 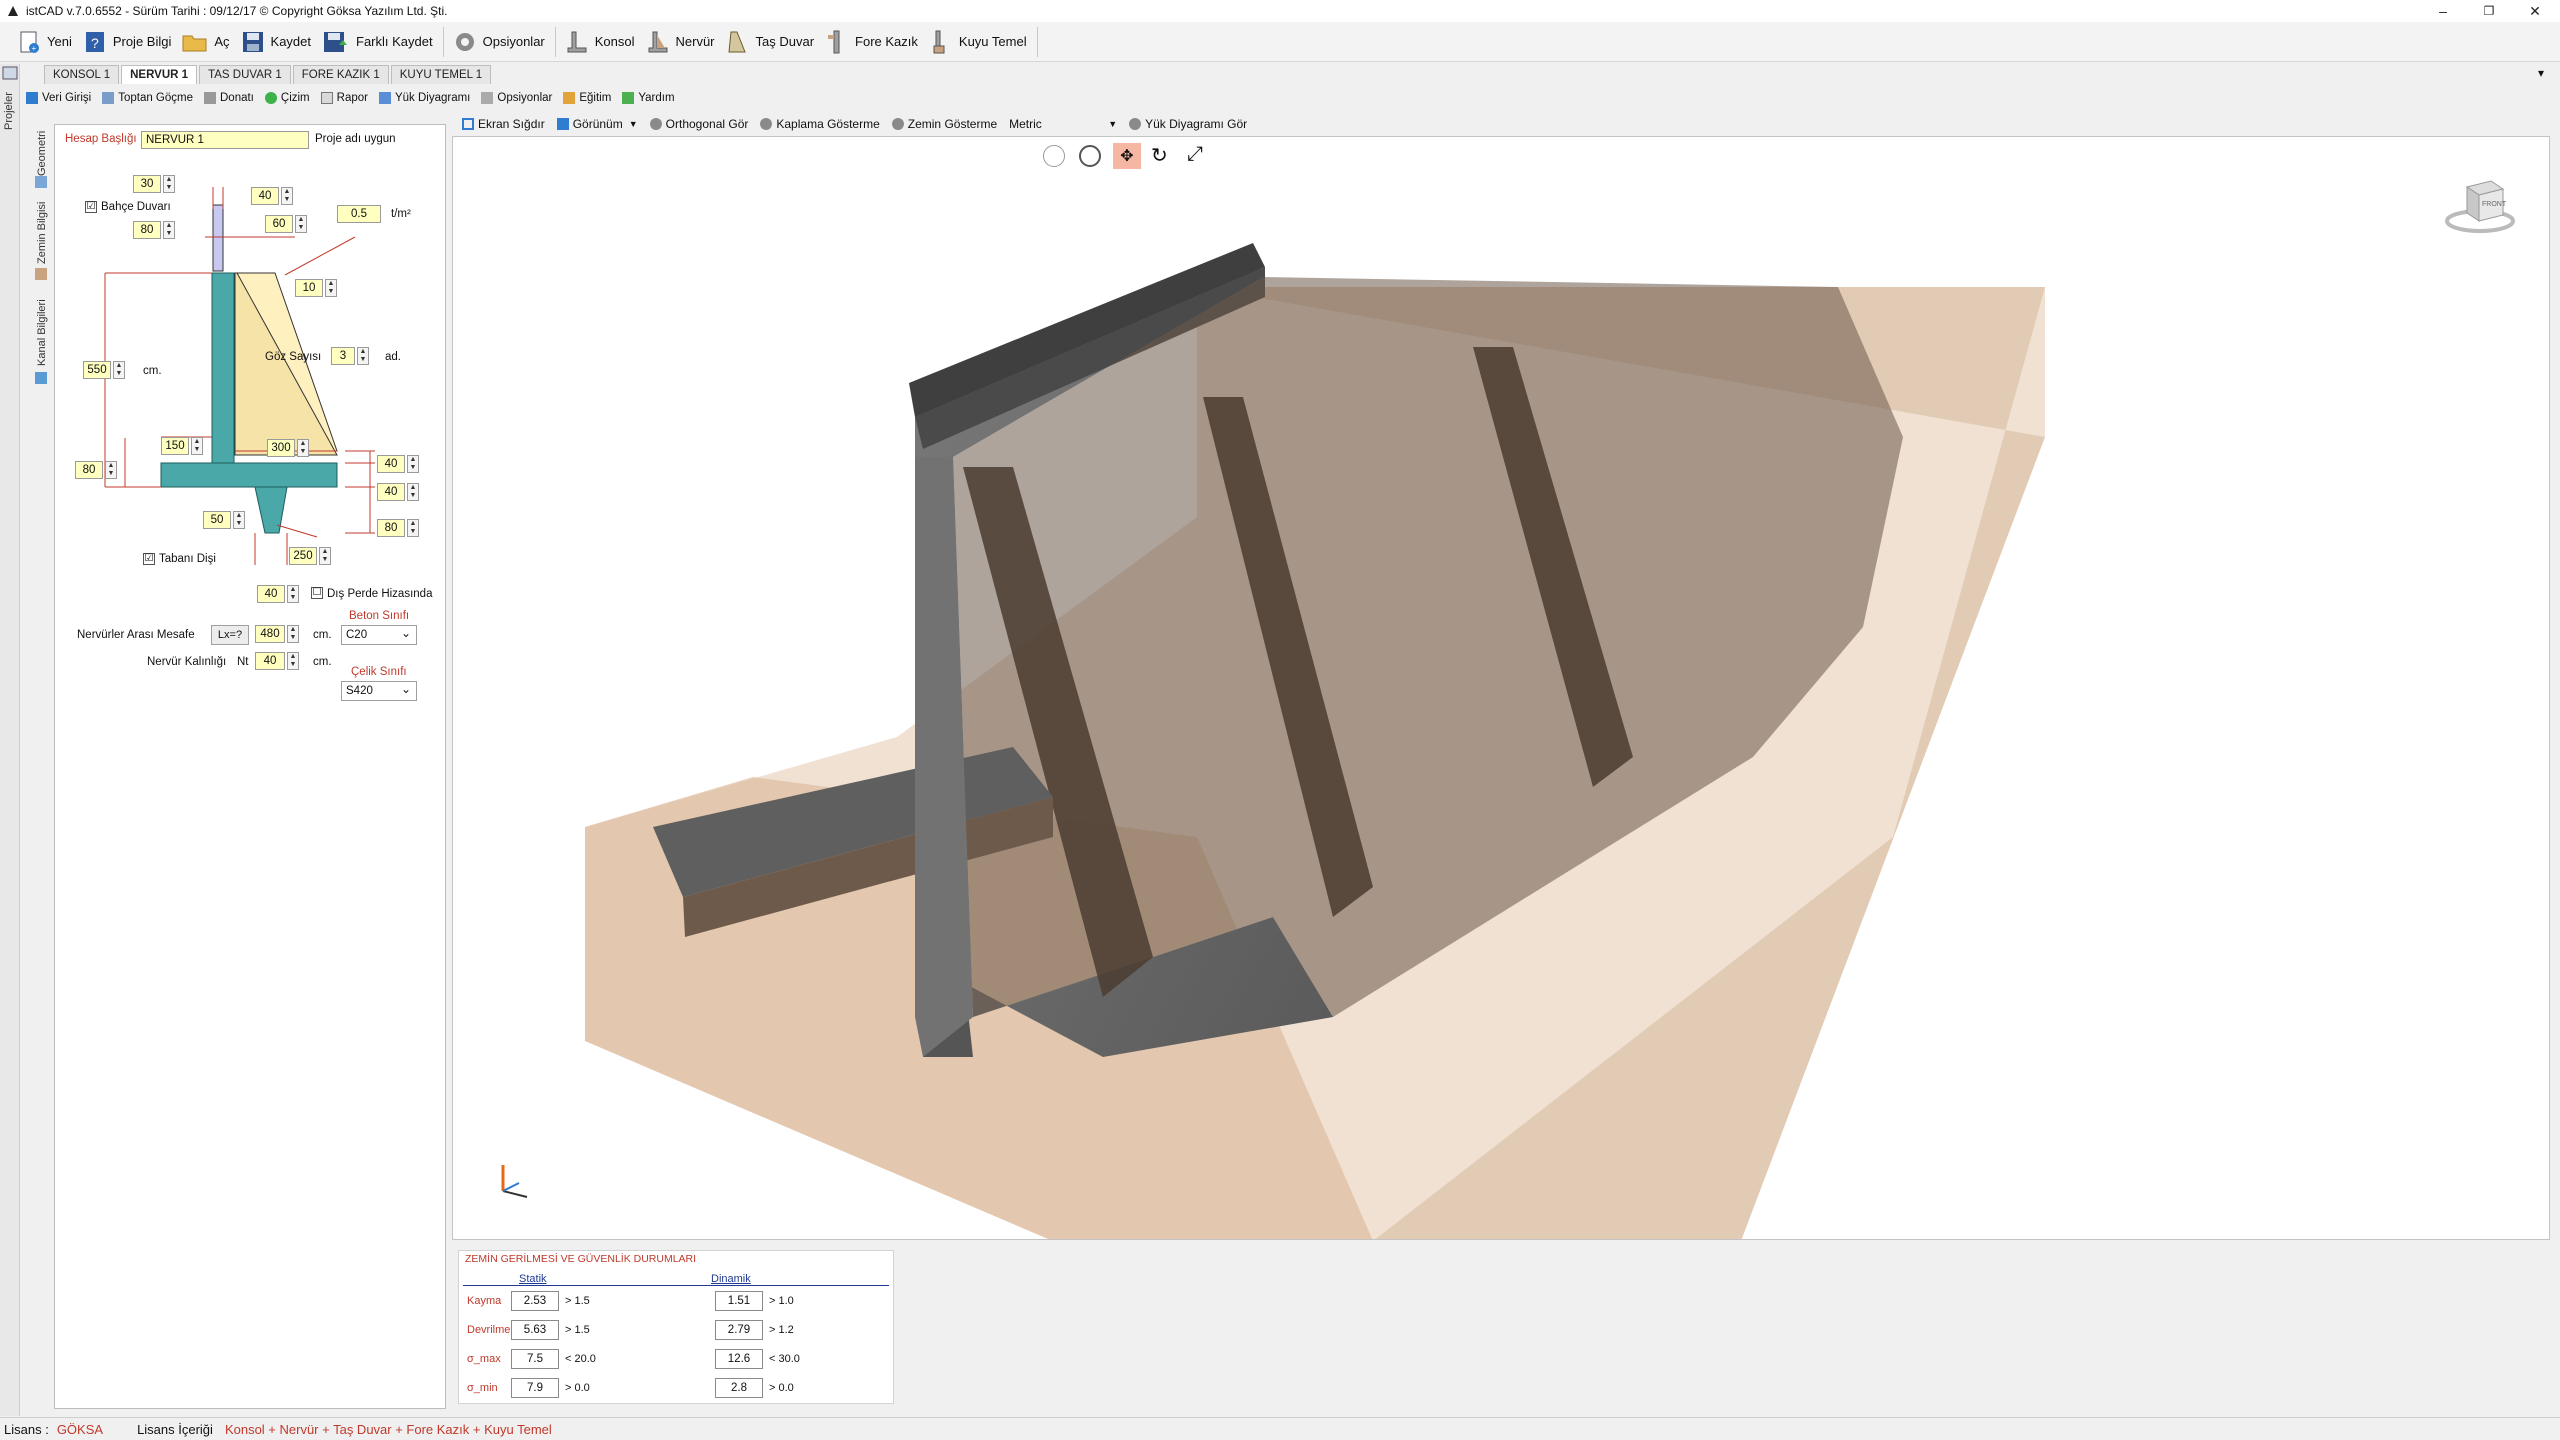 What do you see at coordinates (287, 196) in the screenshot?
I see `dim-40-spinner: ▲ ▼` at bounding box center [287, 196].